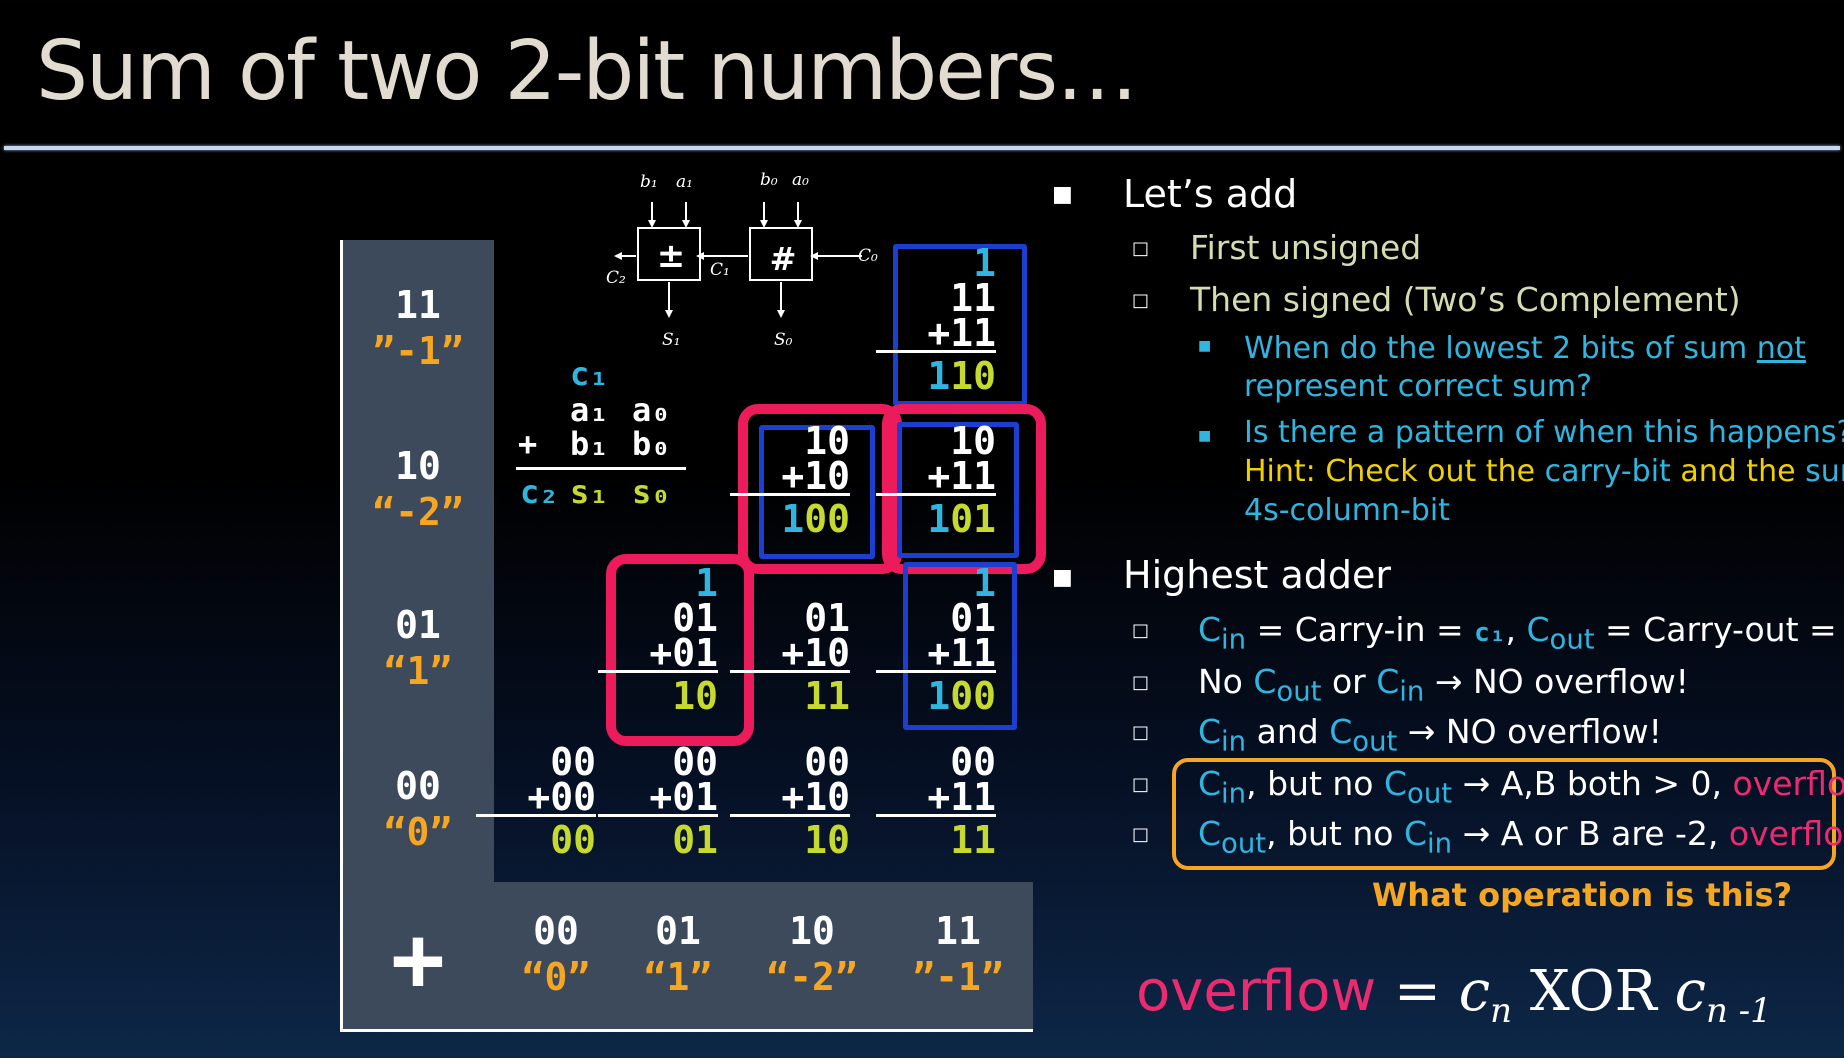 The image size is (1844, 1058). I want to click on sub-bullet-then-signed: Then signed (Two’s Complement), so click(1465, 299).